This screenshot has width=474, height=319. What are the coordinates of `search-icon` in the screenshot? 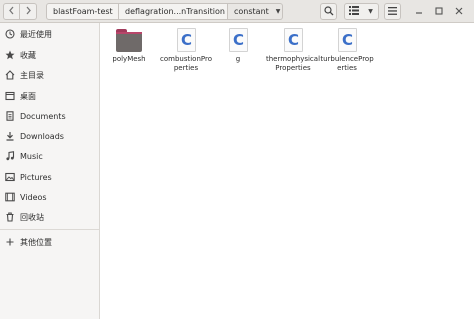 It's located at (328, 11).